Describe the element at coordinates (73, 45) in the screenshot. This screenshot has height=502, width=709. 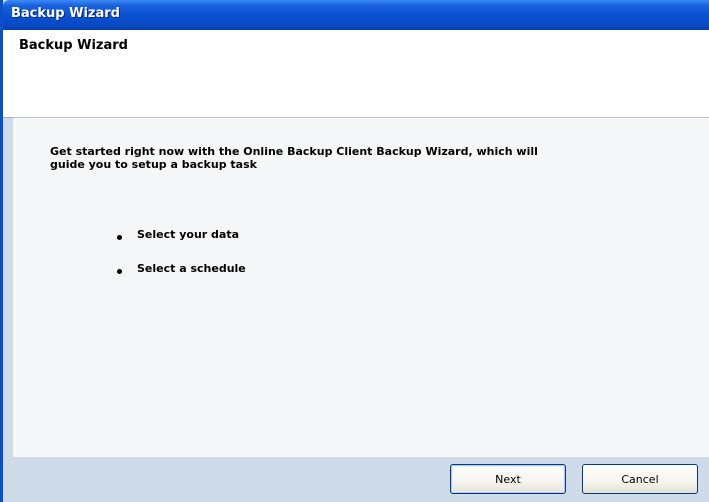
I see `wizard-page-title: Backup Wizard` at that location.